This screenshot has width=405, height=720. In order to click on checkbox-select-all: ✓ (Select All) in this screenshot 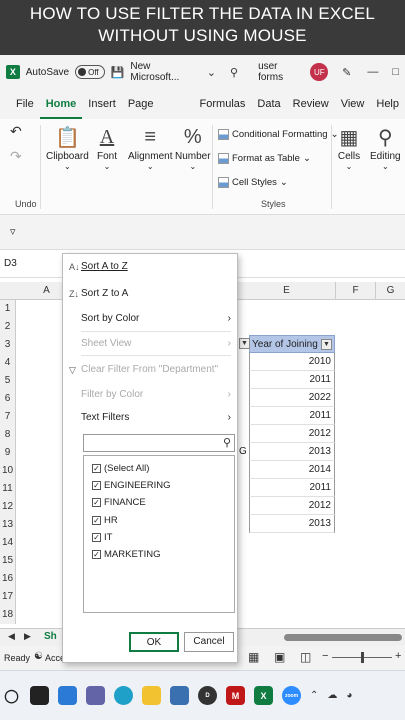, I will do `click(120, 468)`.